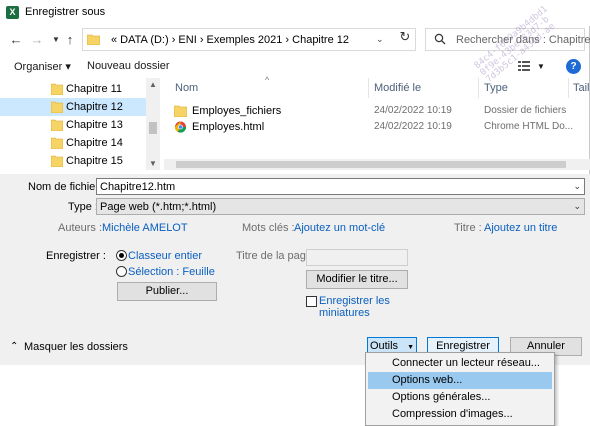 The image size is (590, 426). I want to click on thumbnails-label-line1: Enregistrer les, so click(354, 301).